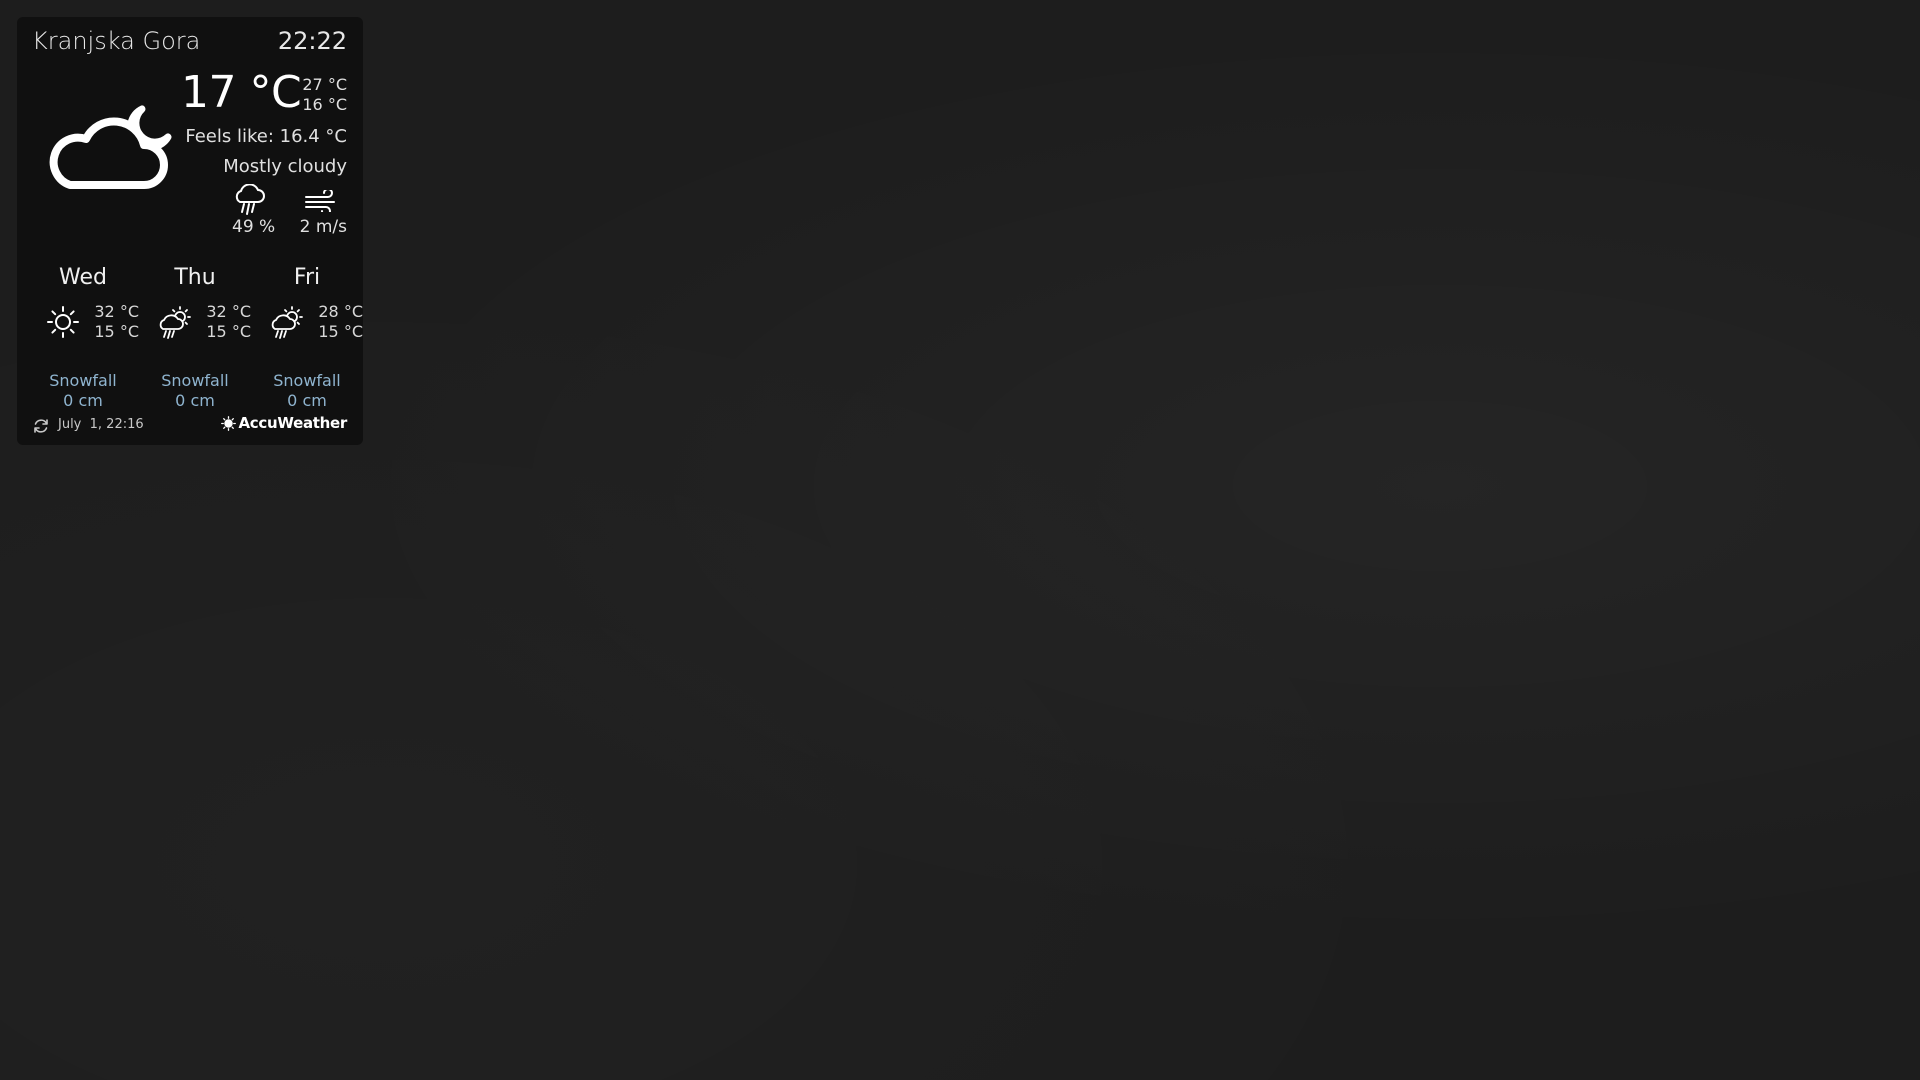  I want to click on current-high: 27 °C, so click(324, 84).